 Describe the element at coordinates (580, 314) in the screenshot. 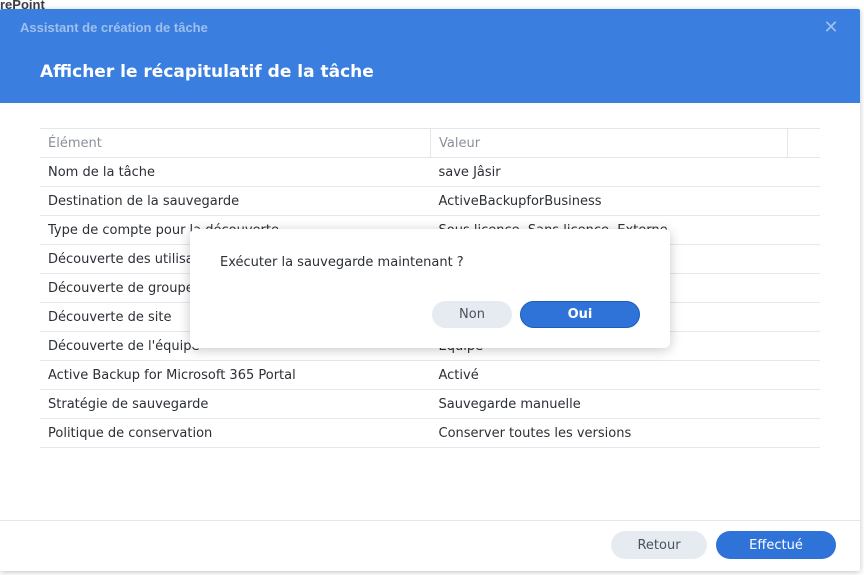

I see `yes-button: Oui` at that location.